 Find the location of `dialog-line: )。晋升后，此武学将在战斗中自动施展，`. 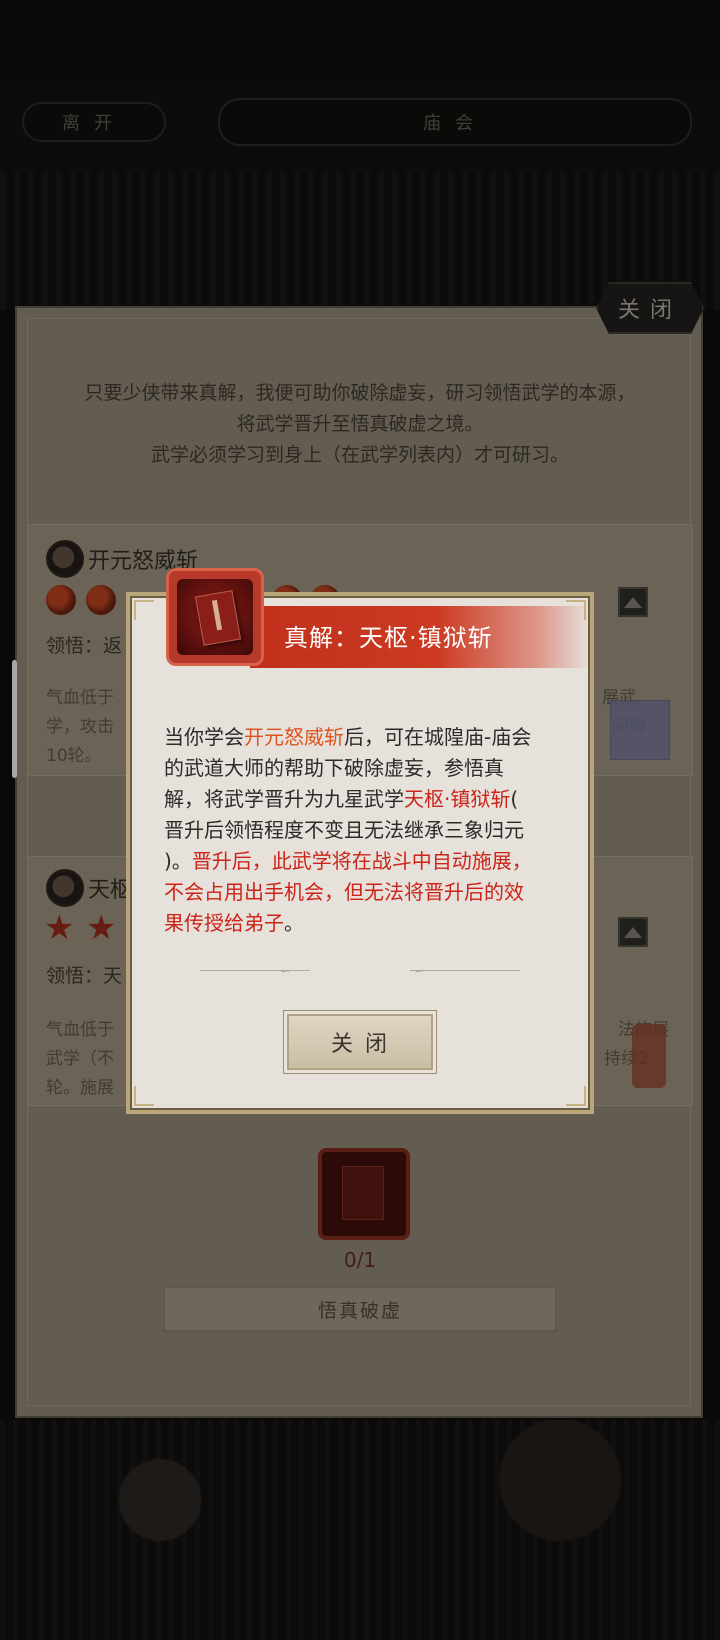

dialog-line: )。晋升后，此武学将在战斗中自动施展， is located at coordinates (364, 861).